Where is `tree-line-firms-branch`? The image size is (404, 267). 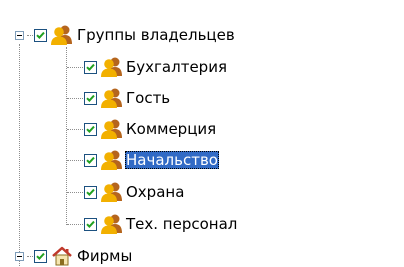
tree-line-firms-branch is located at coordinates (30, 256).